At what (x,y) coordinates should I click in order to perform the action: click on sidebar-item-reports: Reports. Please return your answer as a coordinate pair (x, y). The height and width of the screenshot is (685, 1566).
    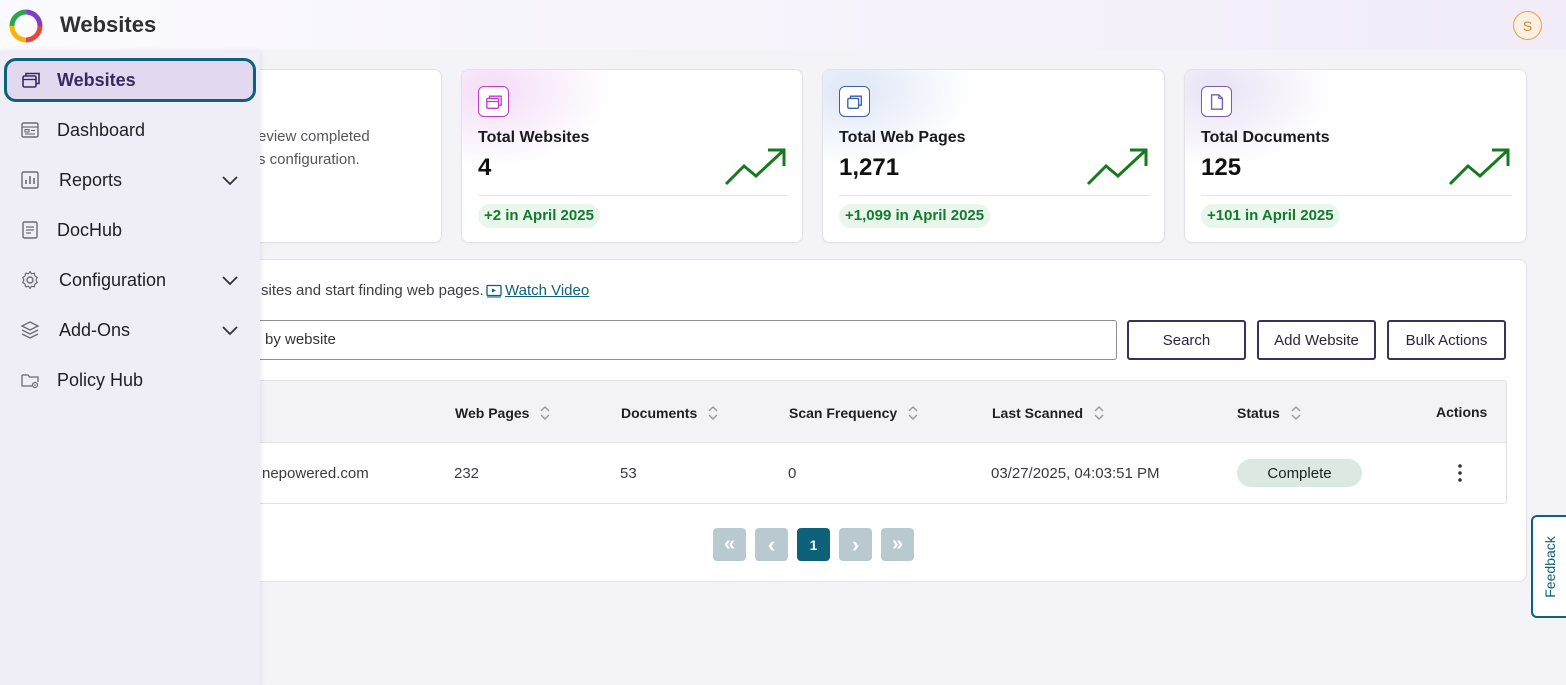
    Looking at the image, I should click on (130, 180).